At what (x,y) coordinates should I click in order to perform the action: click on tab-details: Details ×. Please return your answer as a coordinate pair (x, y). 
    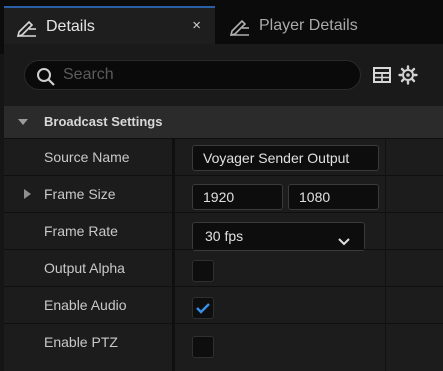
    Looking at the image, I should click on (109, 26).